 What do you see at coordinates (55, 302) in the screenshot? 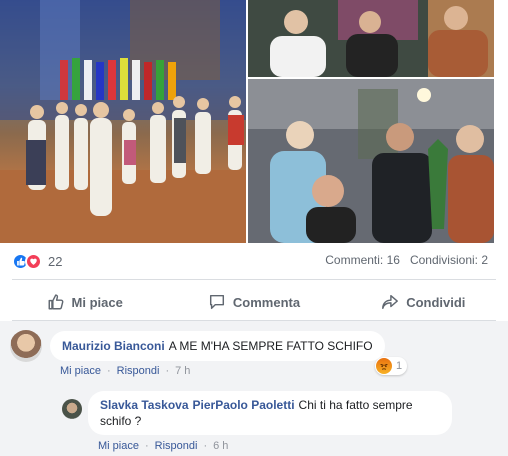
I see `thumbs-up-icon` at bounding box center [55, 302].